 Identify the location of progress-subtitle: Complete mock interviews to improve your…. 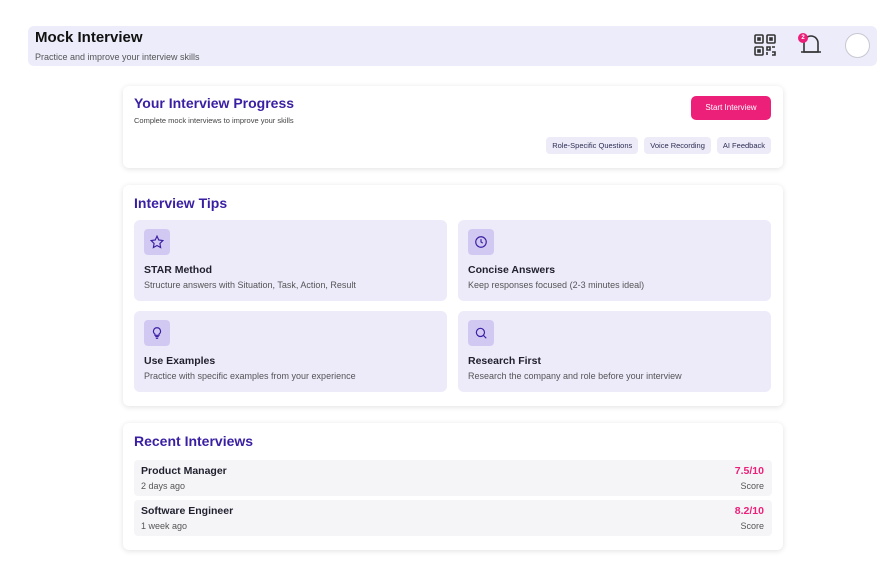
(214, 120).